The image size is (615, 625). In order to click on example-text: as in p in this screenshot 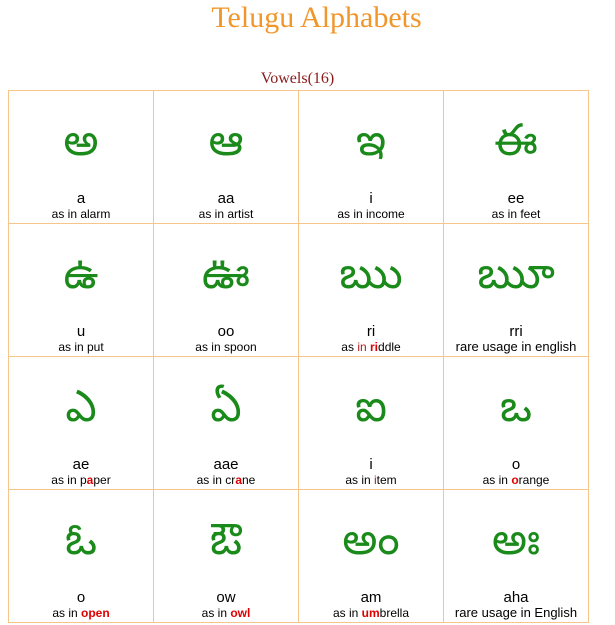, I will do `click(69, 480)`.